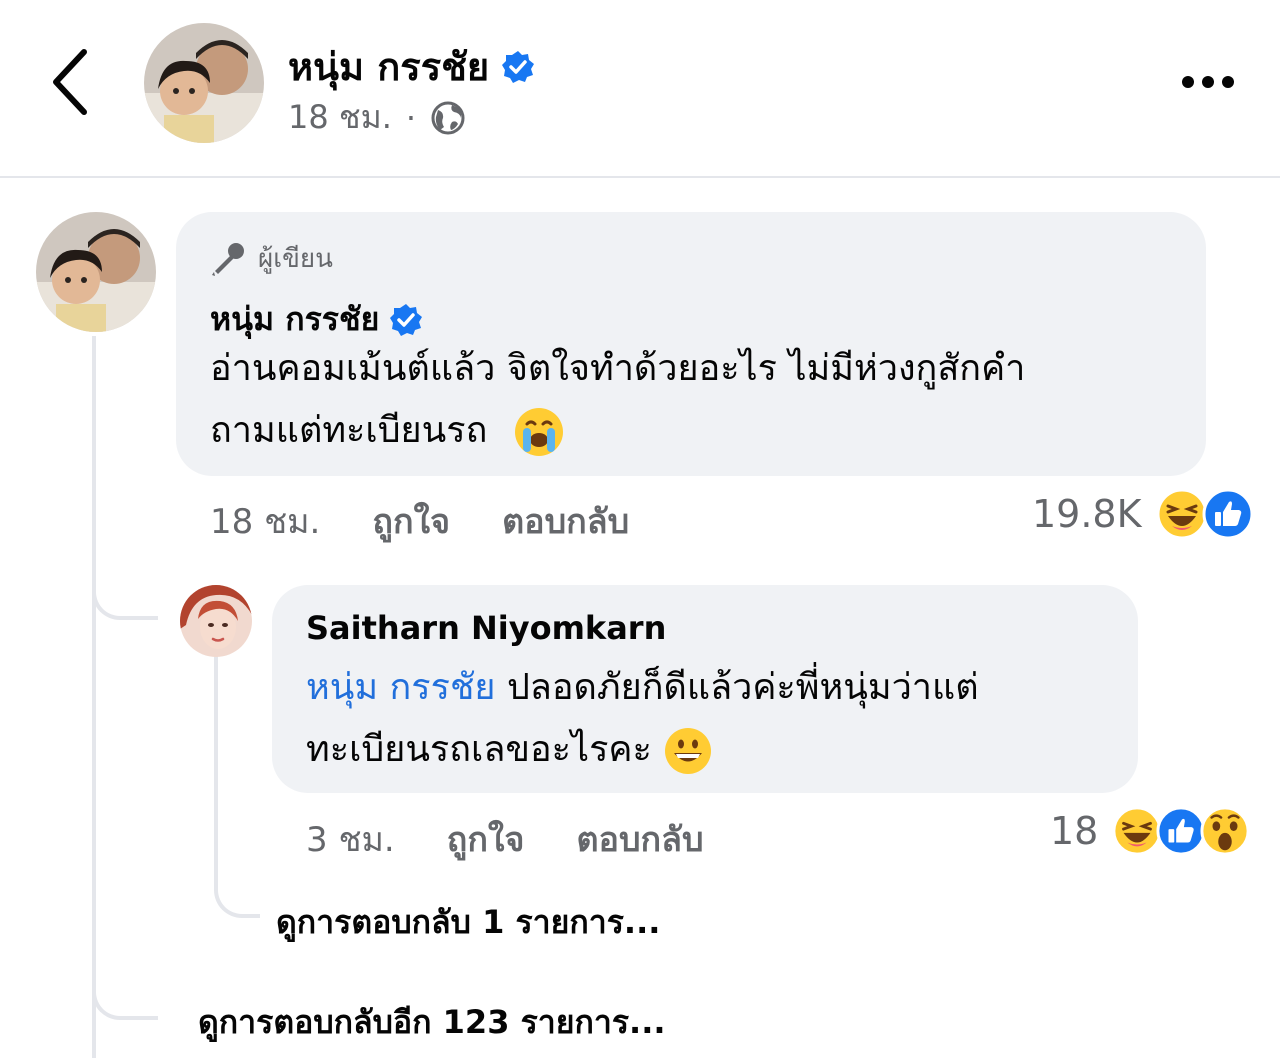 The image size is (1280, 1058). What do you see at coordinates (538, 432) in the screenshot?
I see `crying-face-emoji-icon` at bounding box center [538, 432].